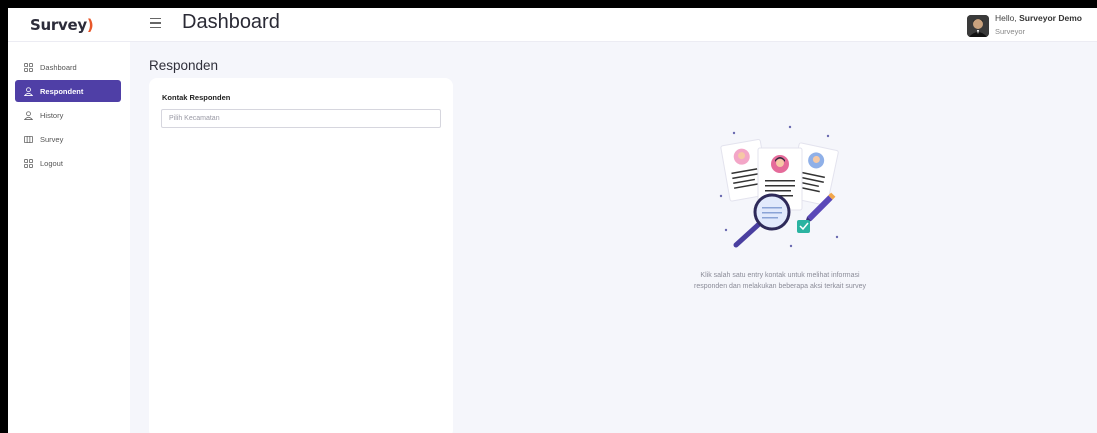 The height and width of the screenshot is (433, 1097). I want to click on logo: Survey), so click(69, 25).